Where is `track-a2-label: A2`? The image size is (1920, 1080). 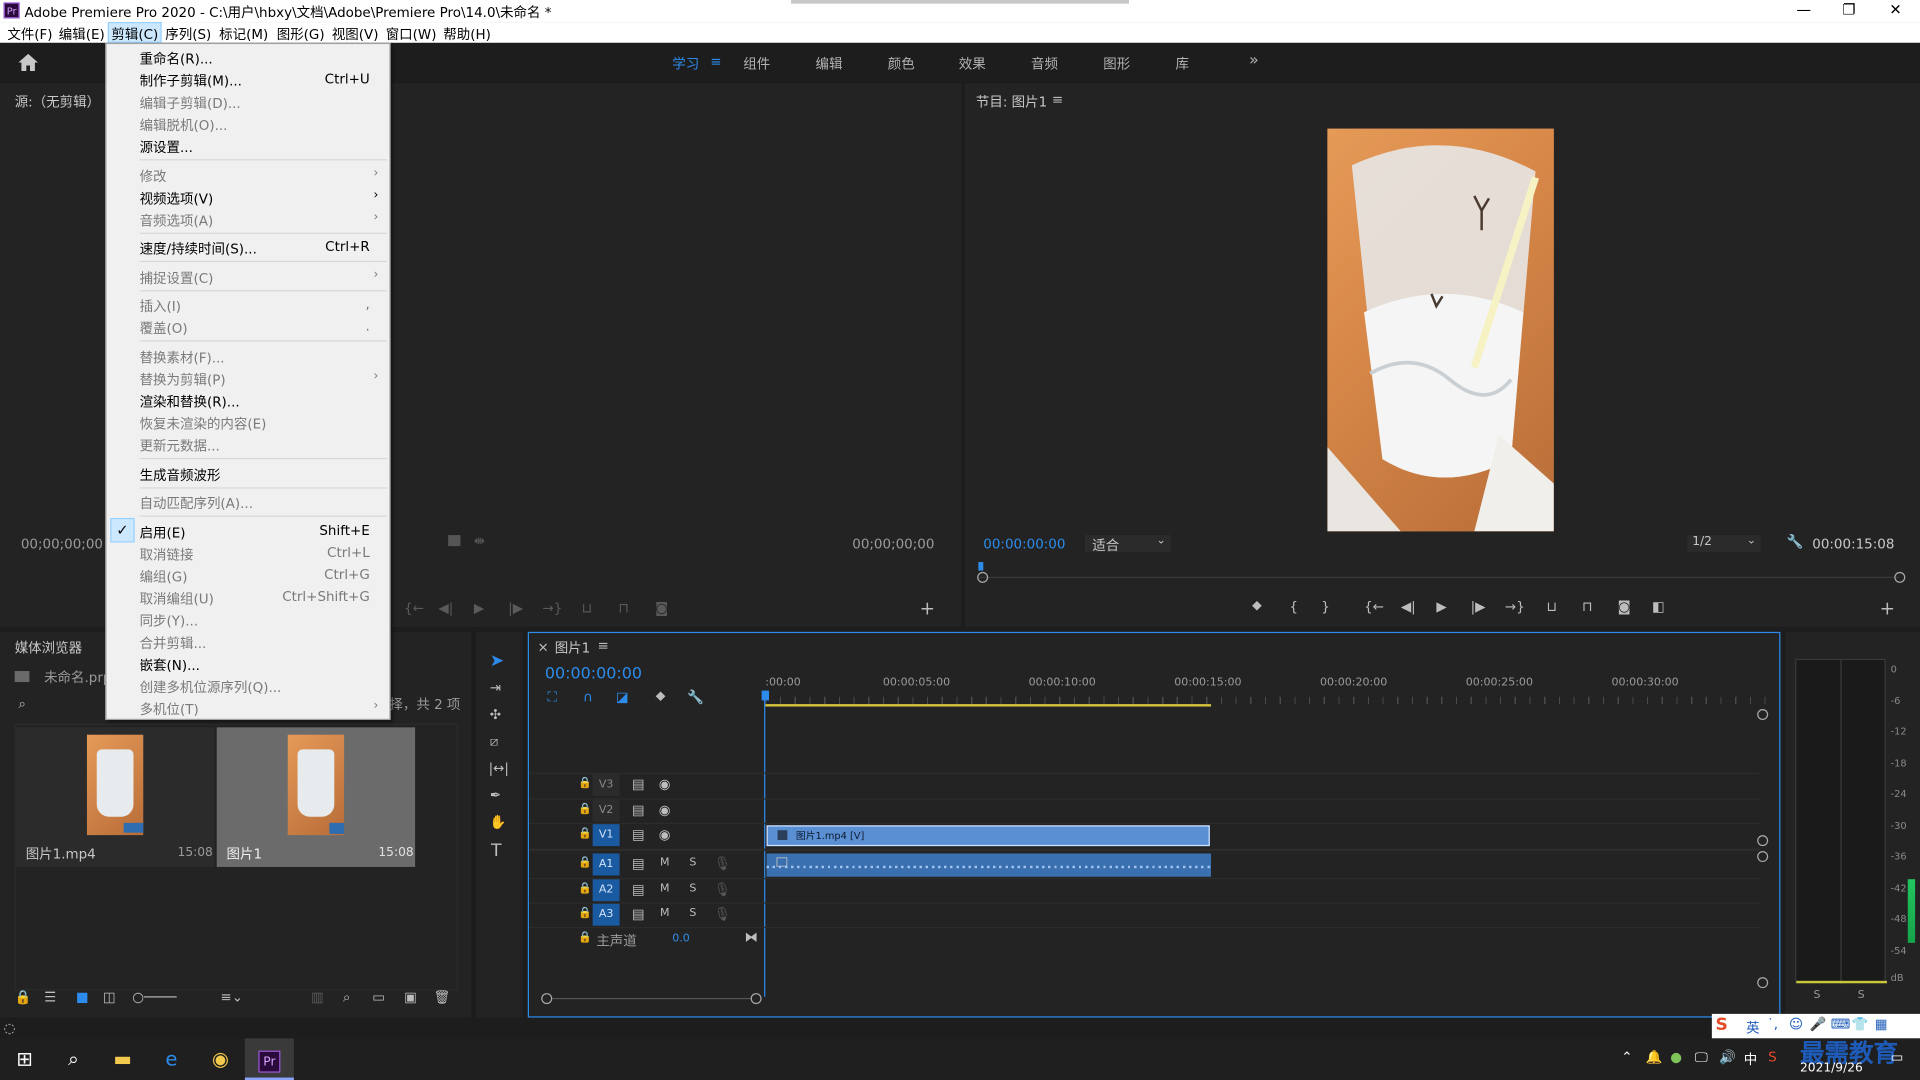
track-a2-label: A2 is located at coordinates (606, 890).